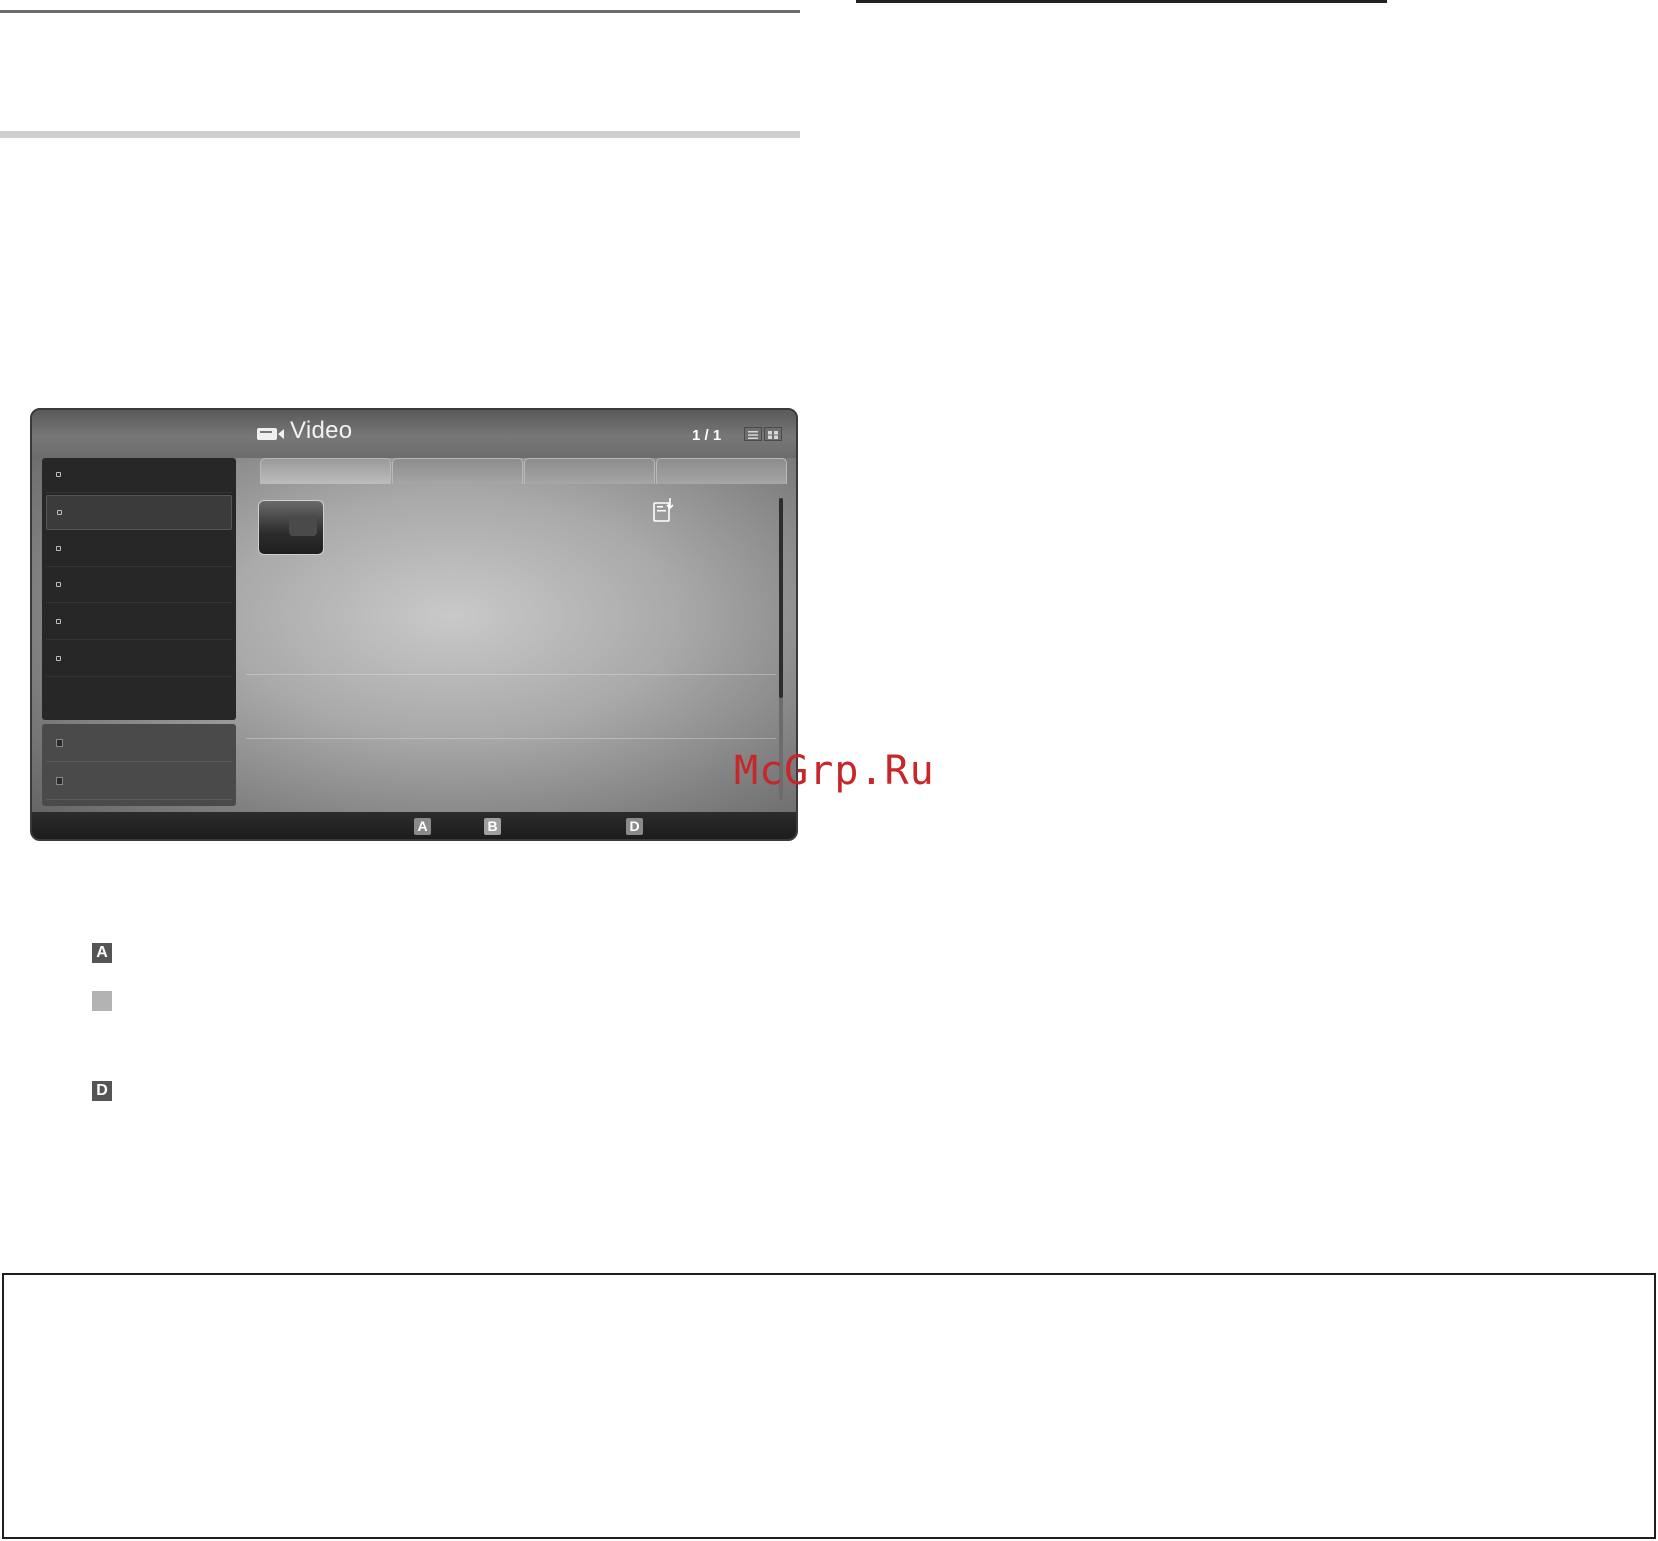 The width and height of the screenshot is (1658, 1541). Describe the element at coordinates (400, 134) in the screenshot. I see `top-rule-light` at that location.